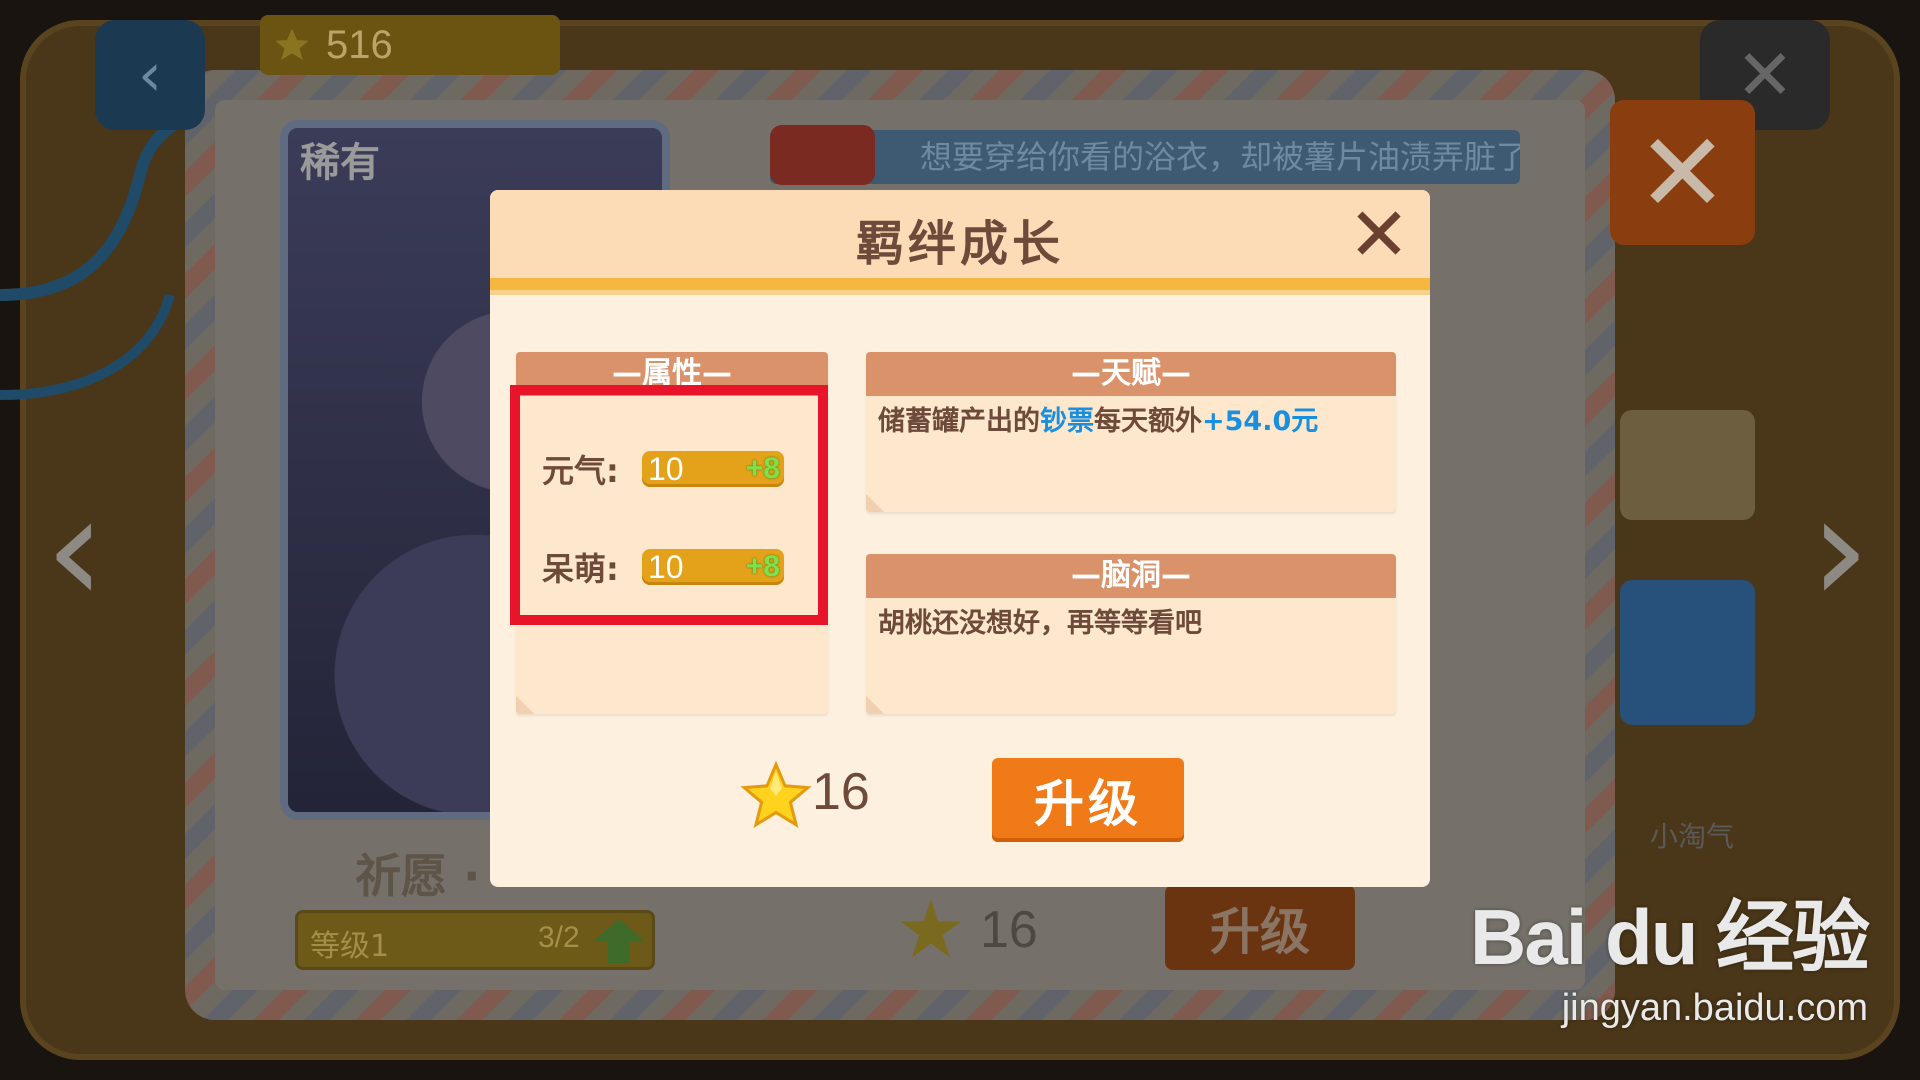 The width and height of the screenshot is (1920, 1080). What do you see at coordinates (85, 550) in the screenshot?
I see `prev-arrow-icon: ‹` at bounding box center [85, 550].